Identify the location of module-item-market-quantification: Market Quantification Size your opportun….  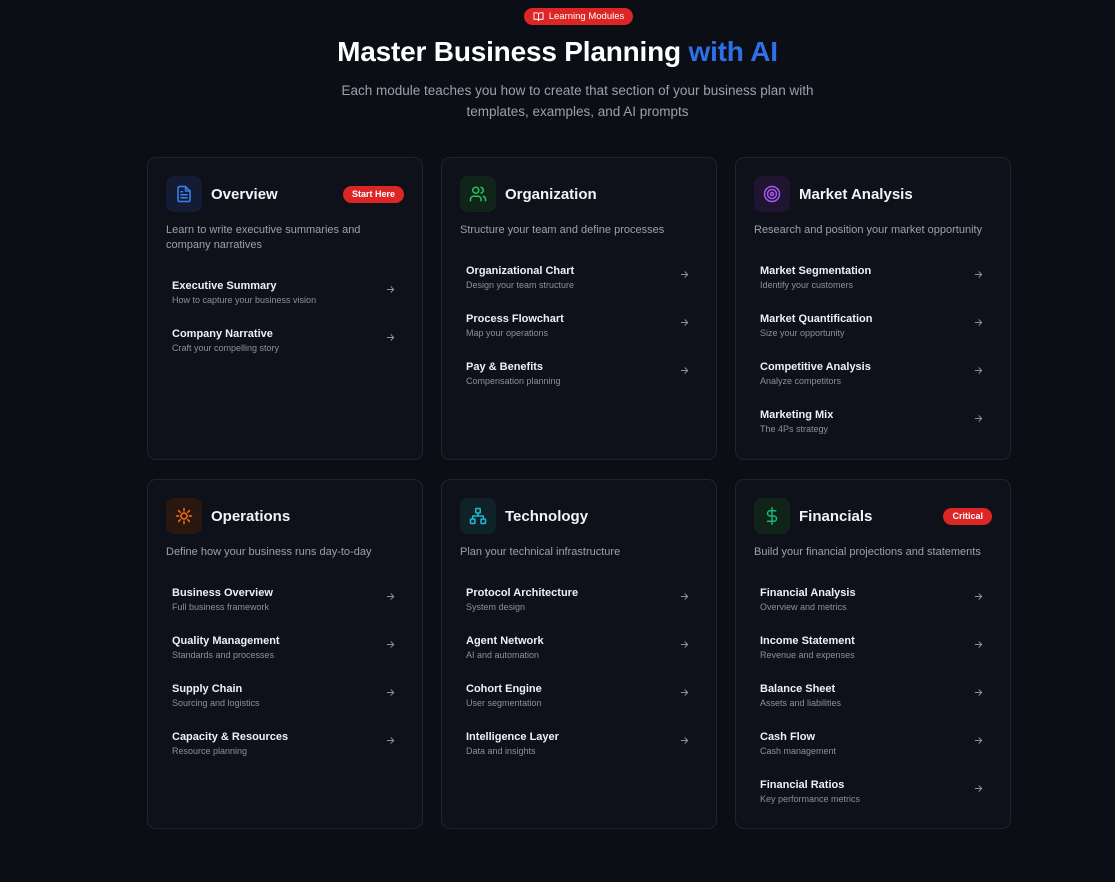
(873, 327).